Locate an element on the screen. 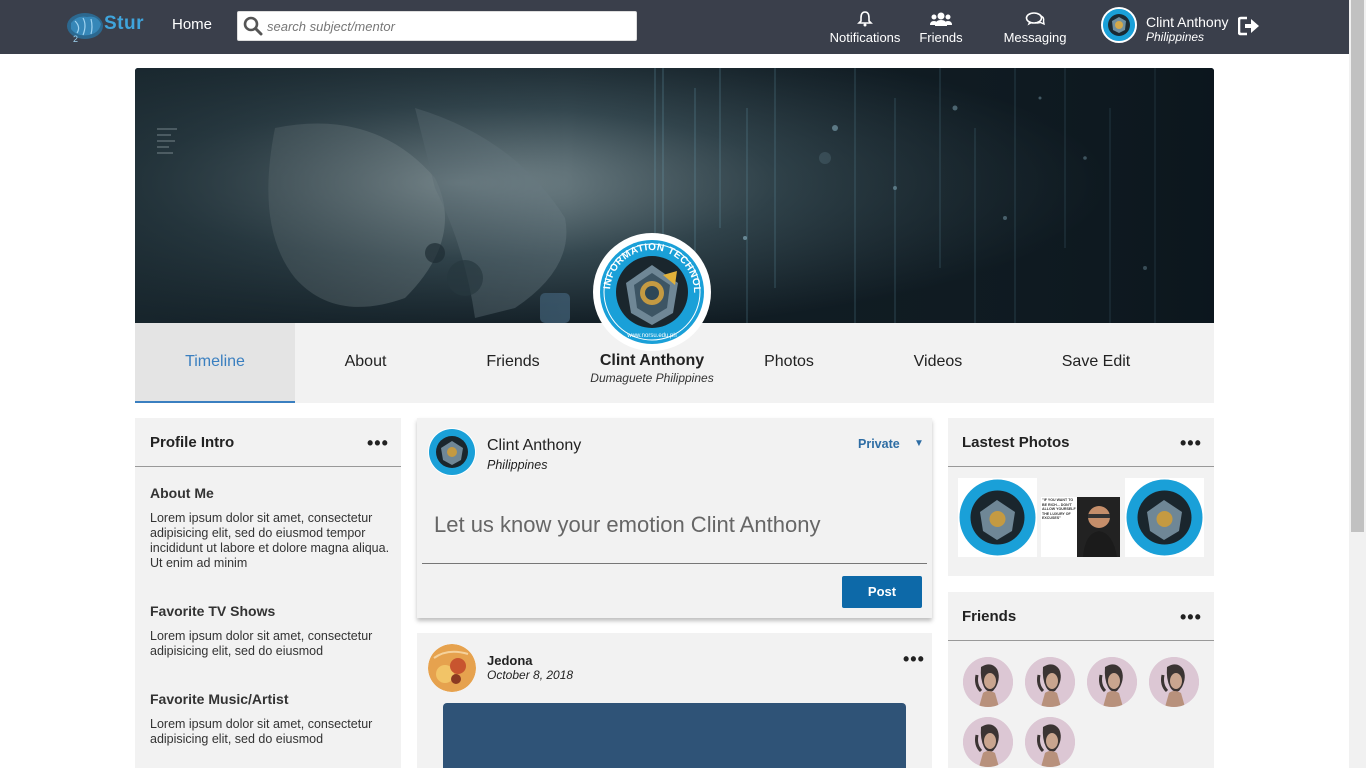 The image size is (1366, 768). logout-icon is located at coordinates (1249, 26).